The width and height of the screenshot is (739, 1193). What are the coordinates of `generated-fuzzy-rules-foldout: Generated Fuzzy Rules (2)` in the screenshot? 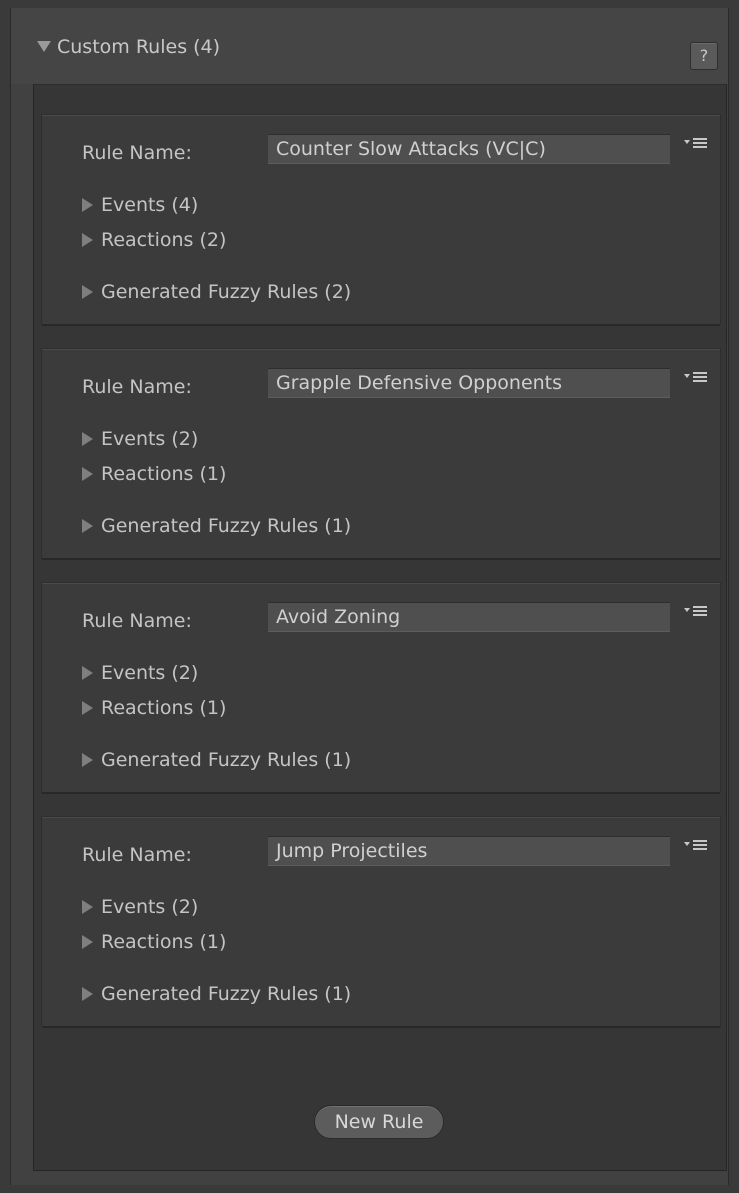 It's located at (216, 292).